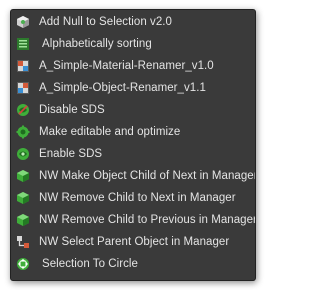 The width and height of the screenshot is (320, 290). What do you see at coordinates (90, 264) in the screenshot?
I see `menu-item-label: Selection To Circle` at bounding box center [90, 264].